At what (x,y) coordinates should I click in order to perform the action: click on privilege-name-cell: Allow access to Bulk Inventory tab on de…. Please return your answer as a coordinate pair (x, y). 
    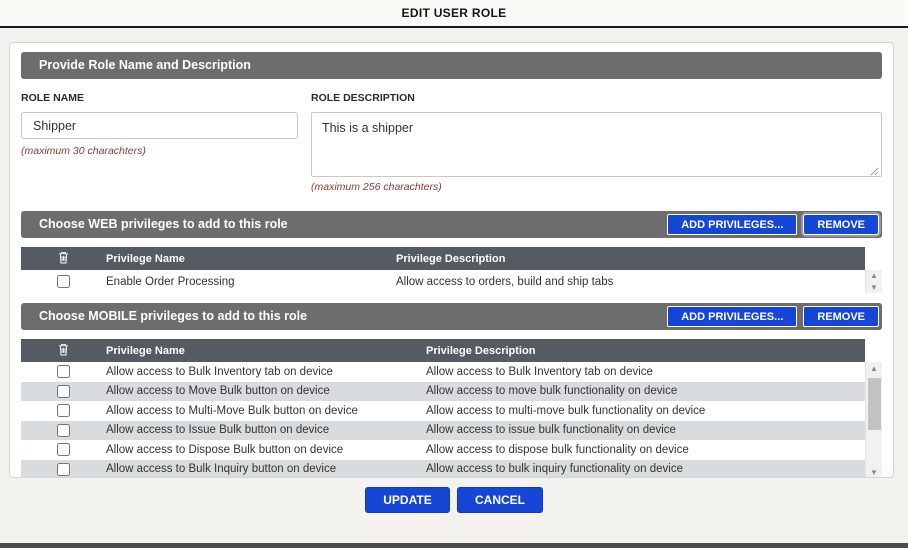
    Looking at the image, I should click on (219, 371).